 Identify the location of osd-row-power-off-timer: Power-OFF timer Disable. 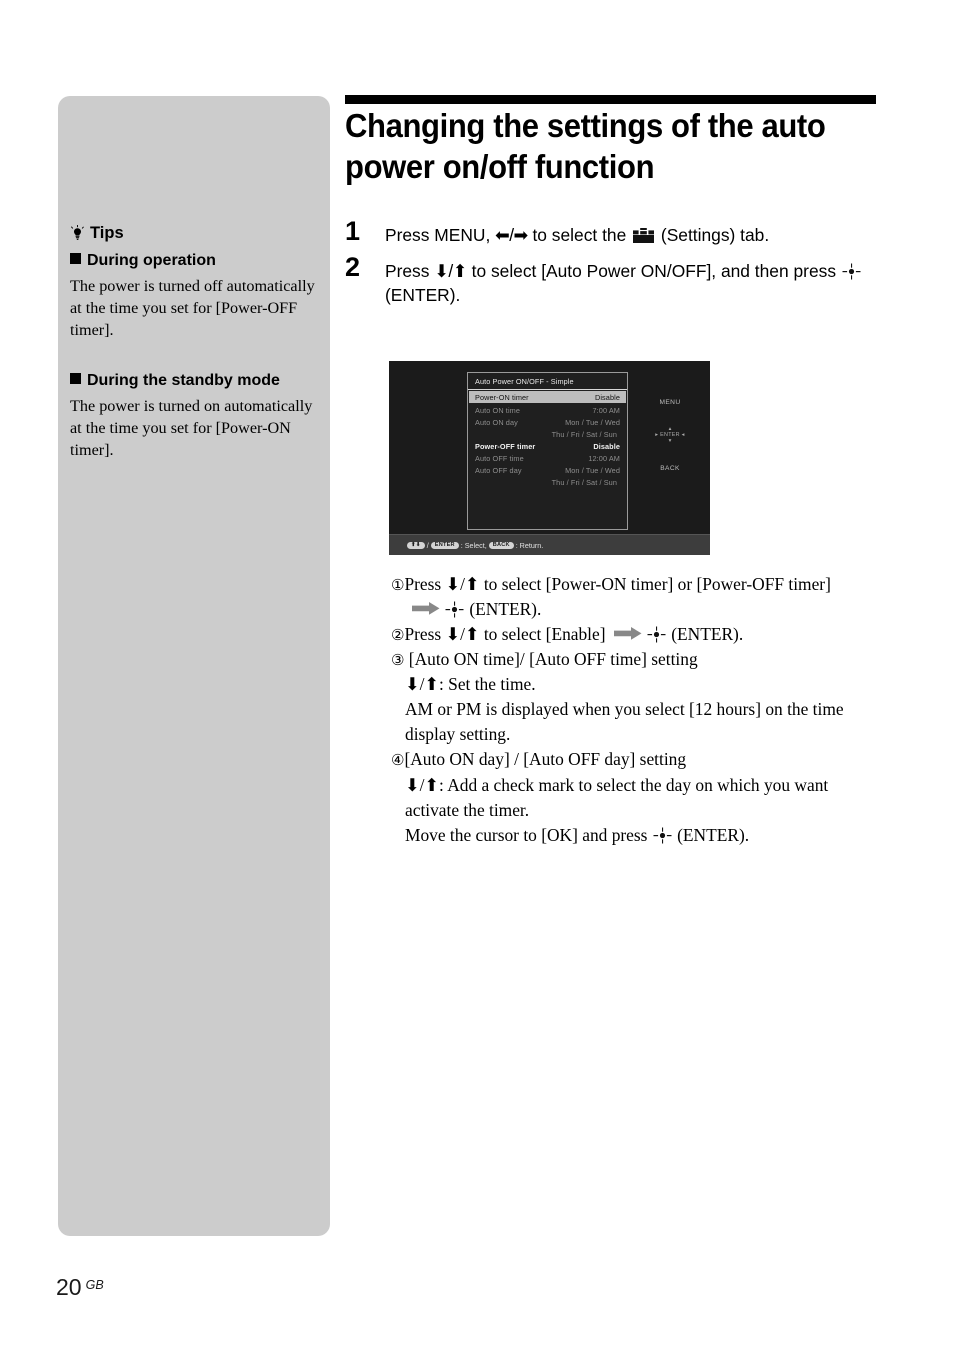
(547, 446).